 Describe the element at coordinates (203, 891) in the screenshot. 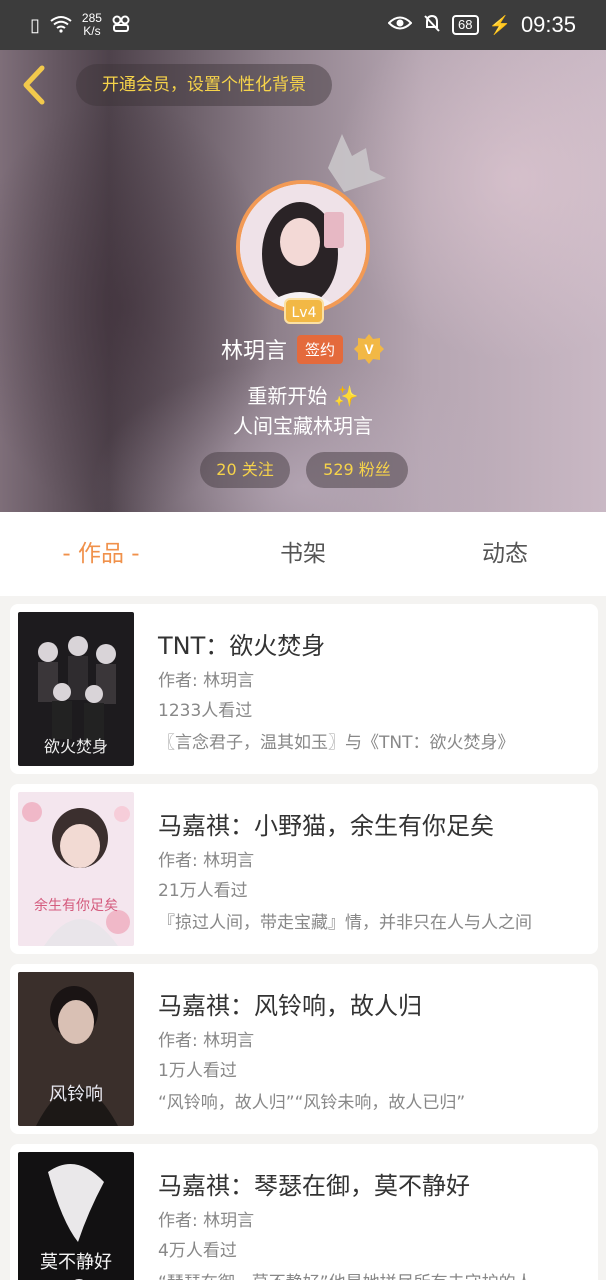

I see `work-views: 21万人看过` at that location.